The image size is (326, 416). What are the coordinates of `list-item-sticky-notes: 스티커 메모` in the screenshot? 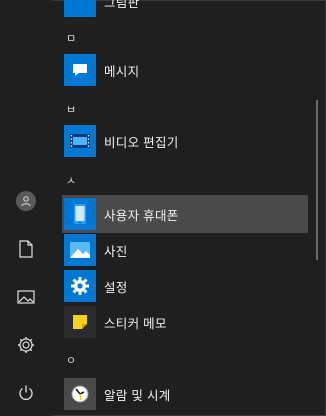 It's located at (185, 322).